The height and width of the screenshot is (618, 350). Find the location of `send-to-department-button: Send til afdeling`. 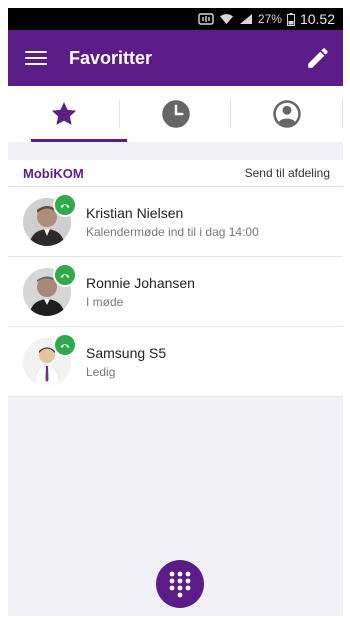

send-to-department-button: Send til afdeling is located at coordinates (287, 173).